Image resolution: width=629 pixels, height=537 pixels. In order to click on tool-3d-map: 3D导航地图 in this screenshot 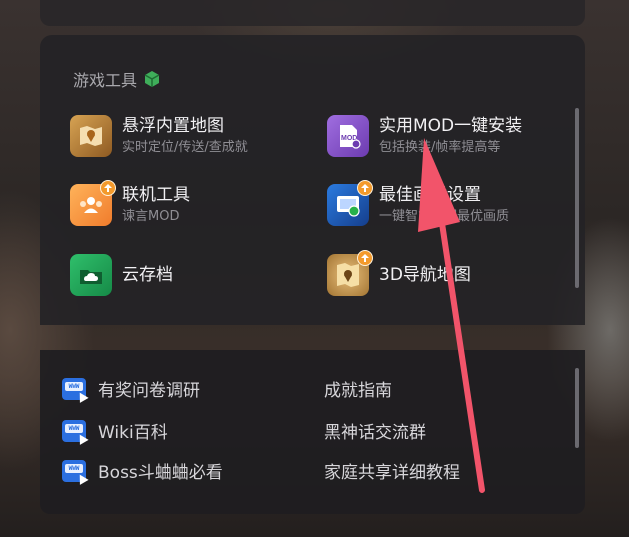, I will do `click(399, 273)`.